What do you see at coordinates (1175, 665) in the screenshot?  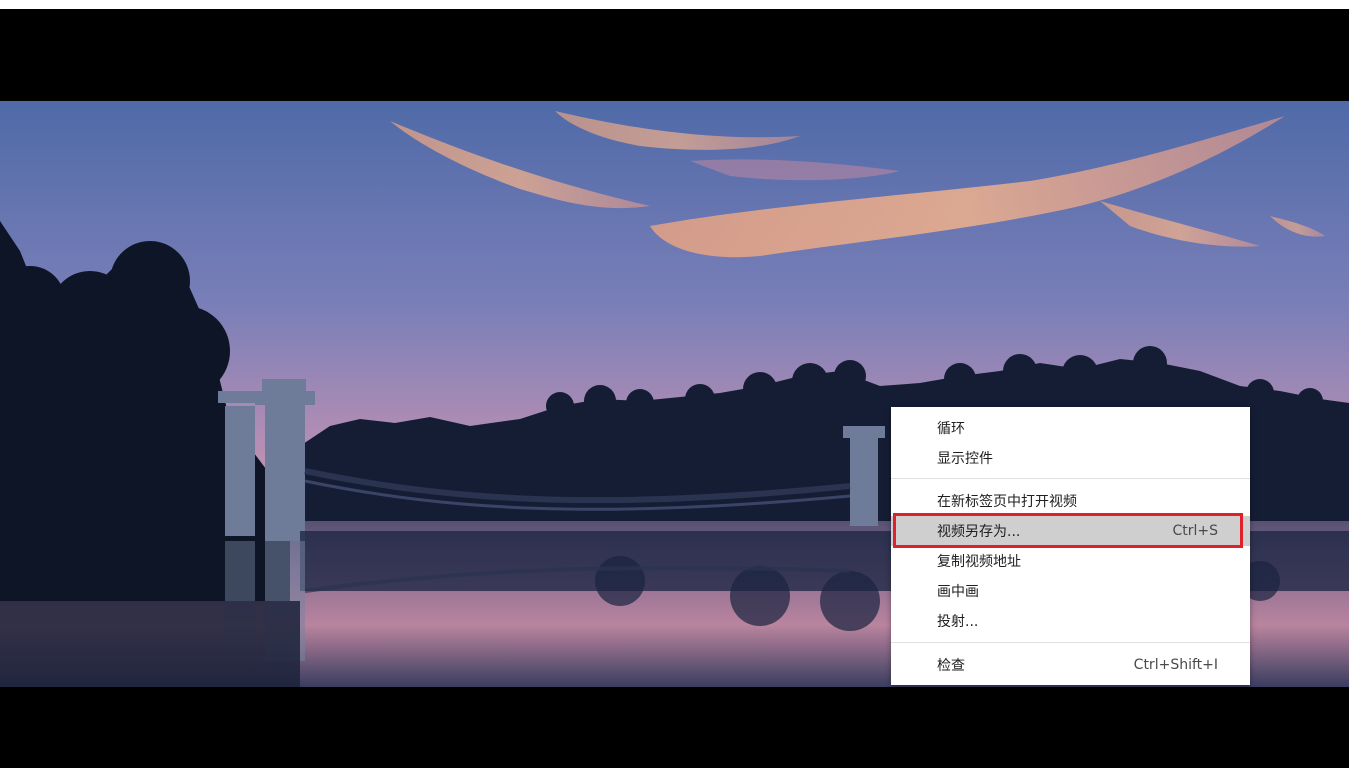 I see `menu-item-shortcut: Ctrl+Shift+I` at bounding box center [1175, 665].